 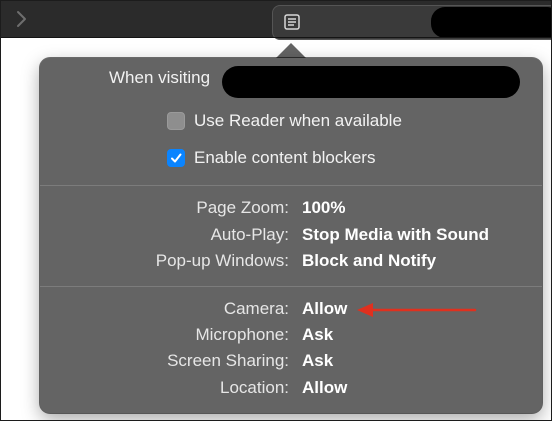 I want to click on setting-row-screen-sharing: Screen Sharing: Ask, so click(x=291, y=362).